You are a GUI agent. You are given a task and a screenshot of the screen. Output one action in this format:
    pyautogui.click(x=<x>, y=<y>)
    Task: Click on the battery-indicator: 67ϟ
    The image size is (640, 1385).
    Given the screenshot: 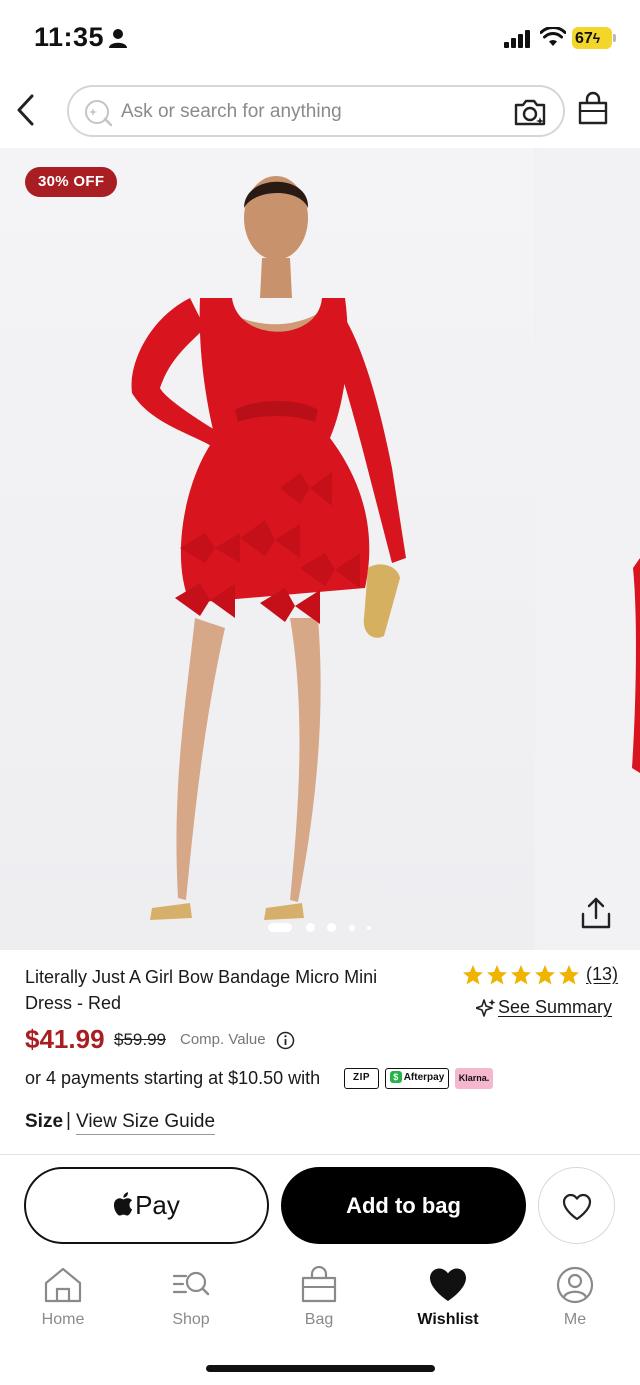 What is the action you would take?
    pyautogui.click(x=594, y=38)
    